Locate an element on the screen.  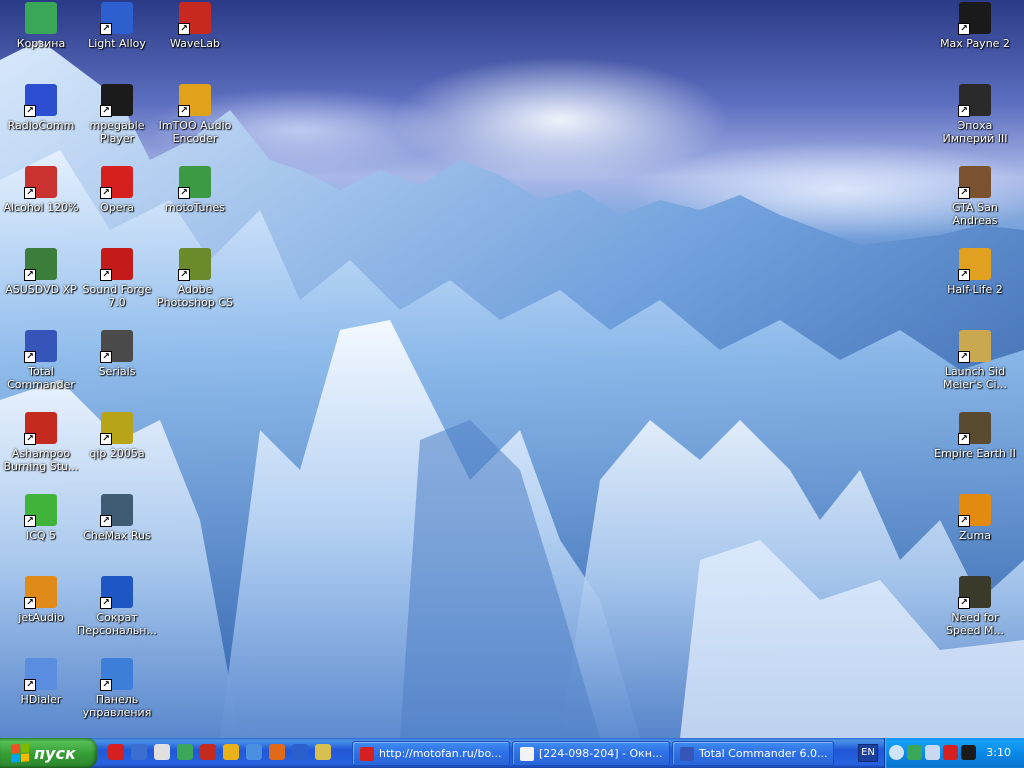
desktop-shortcut: ↗ GTA San Andreas is located at coordinates (975, 196).